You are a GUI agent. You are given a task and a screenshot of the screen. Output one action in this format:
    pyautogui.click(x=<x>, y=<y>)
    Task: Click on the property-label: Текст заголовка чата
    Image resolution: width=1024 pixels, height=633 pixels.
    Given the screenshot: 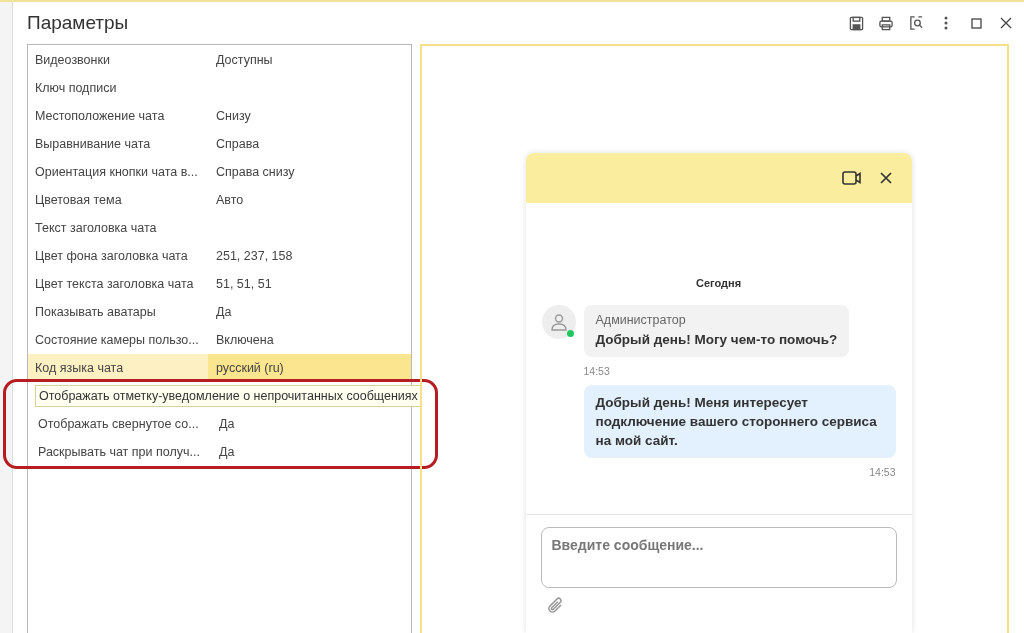 What is the action you would take?
    pyautogui.click(x=96, y=228)
    